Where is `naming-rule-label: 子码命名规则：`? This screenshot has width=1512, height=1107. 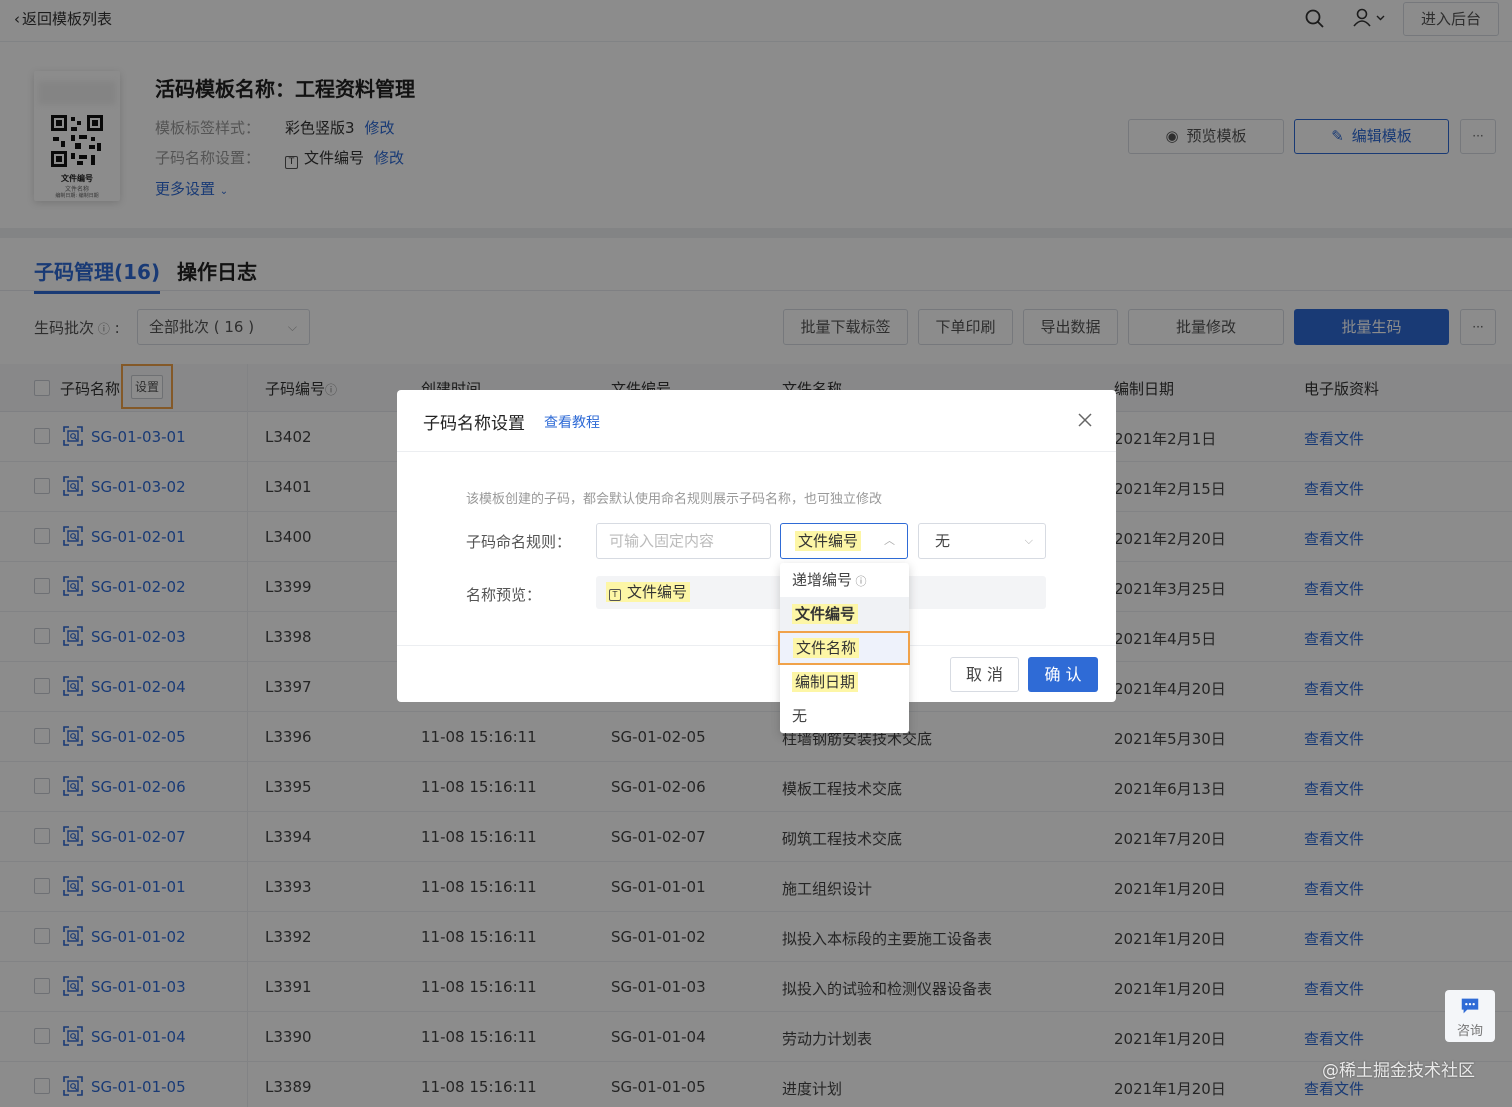
naming-rule-label: 子码命名规则： is located at coordinates (519, 542).